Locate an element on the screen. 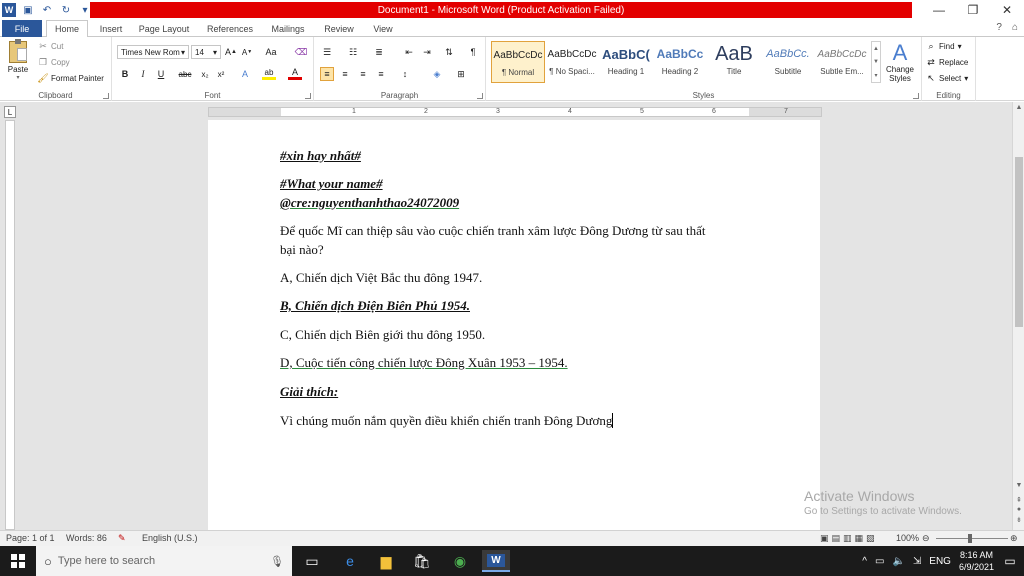 The width and height of the screenshot is (1024, 576). text-effects-icon: A is located at coordinates (245, 74).